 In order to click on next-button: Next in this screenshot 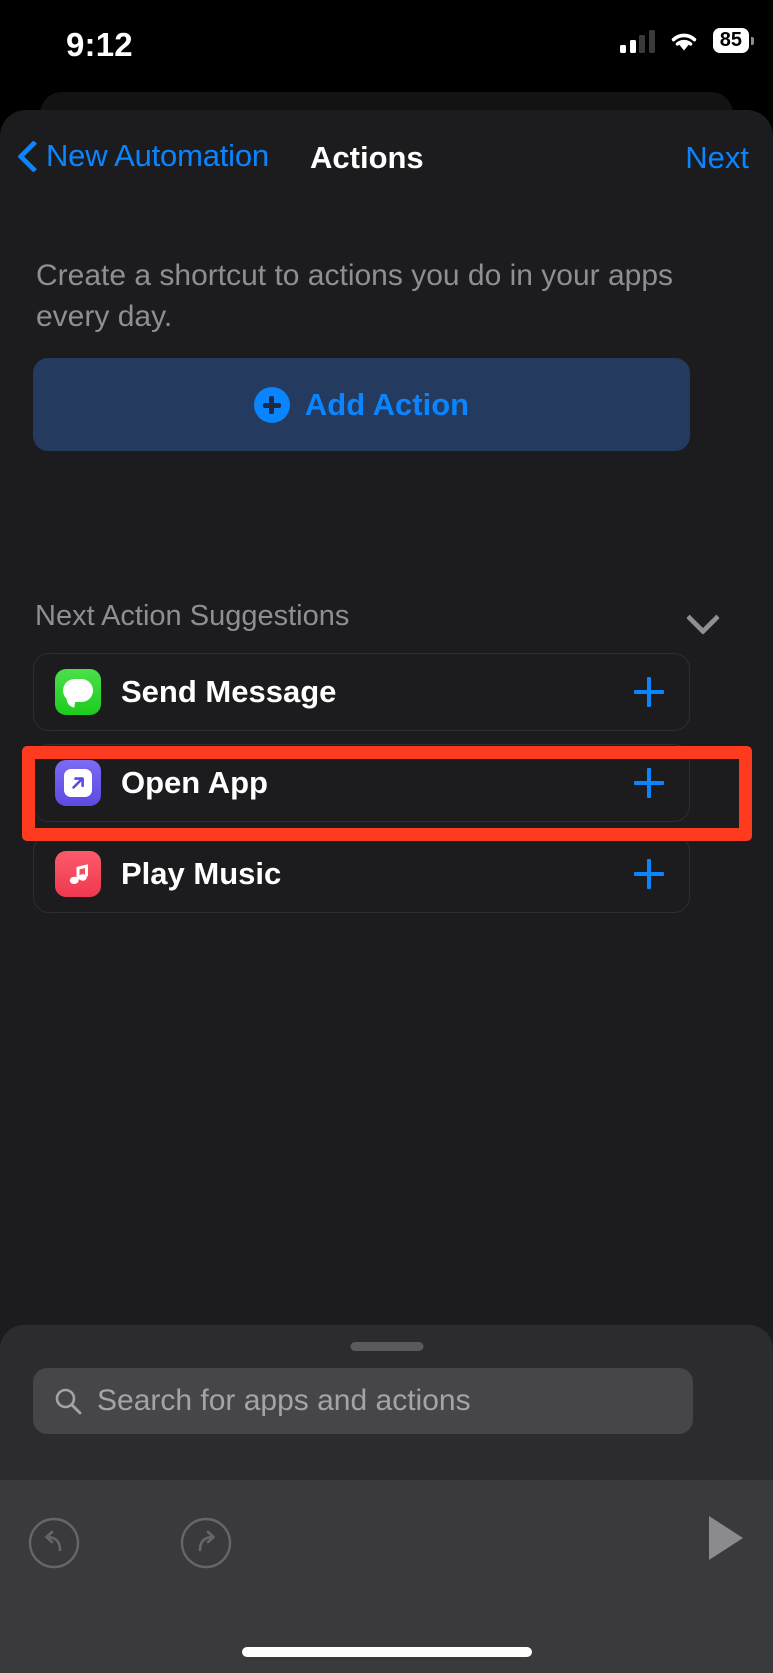, I will do `click(717, 158)`.